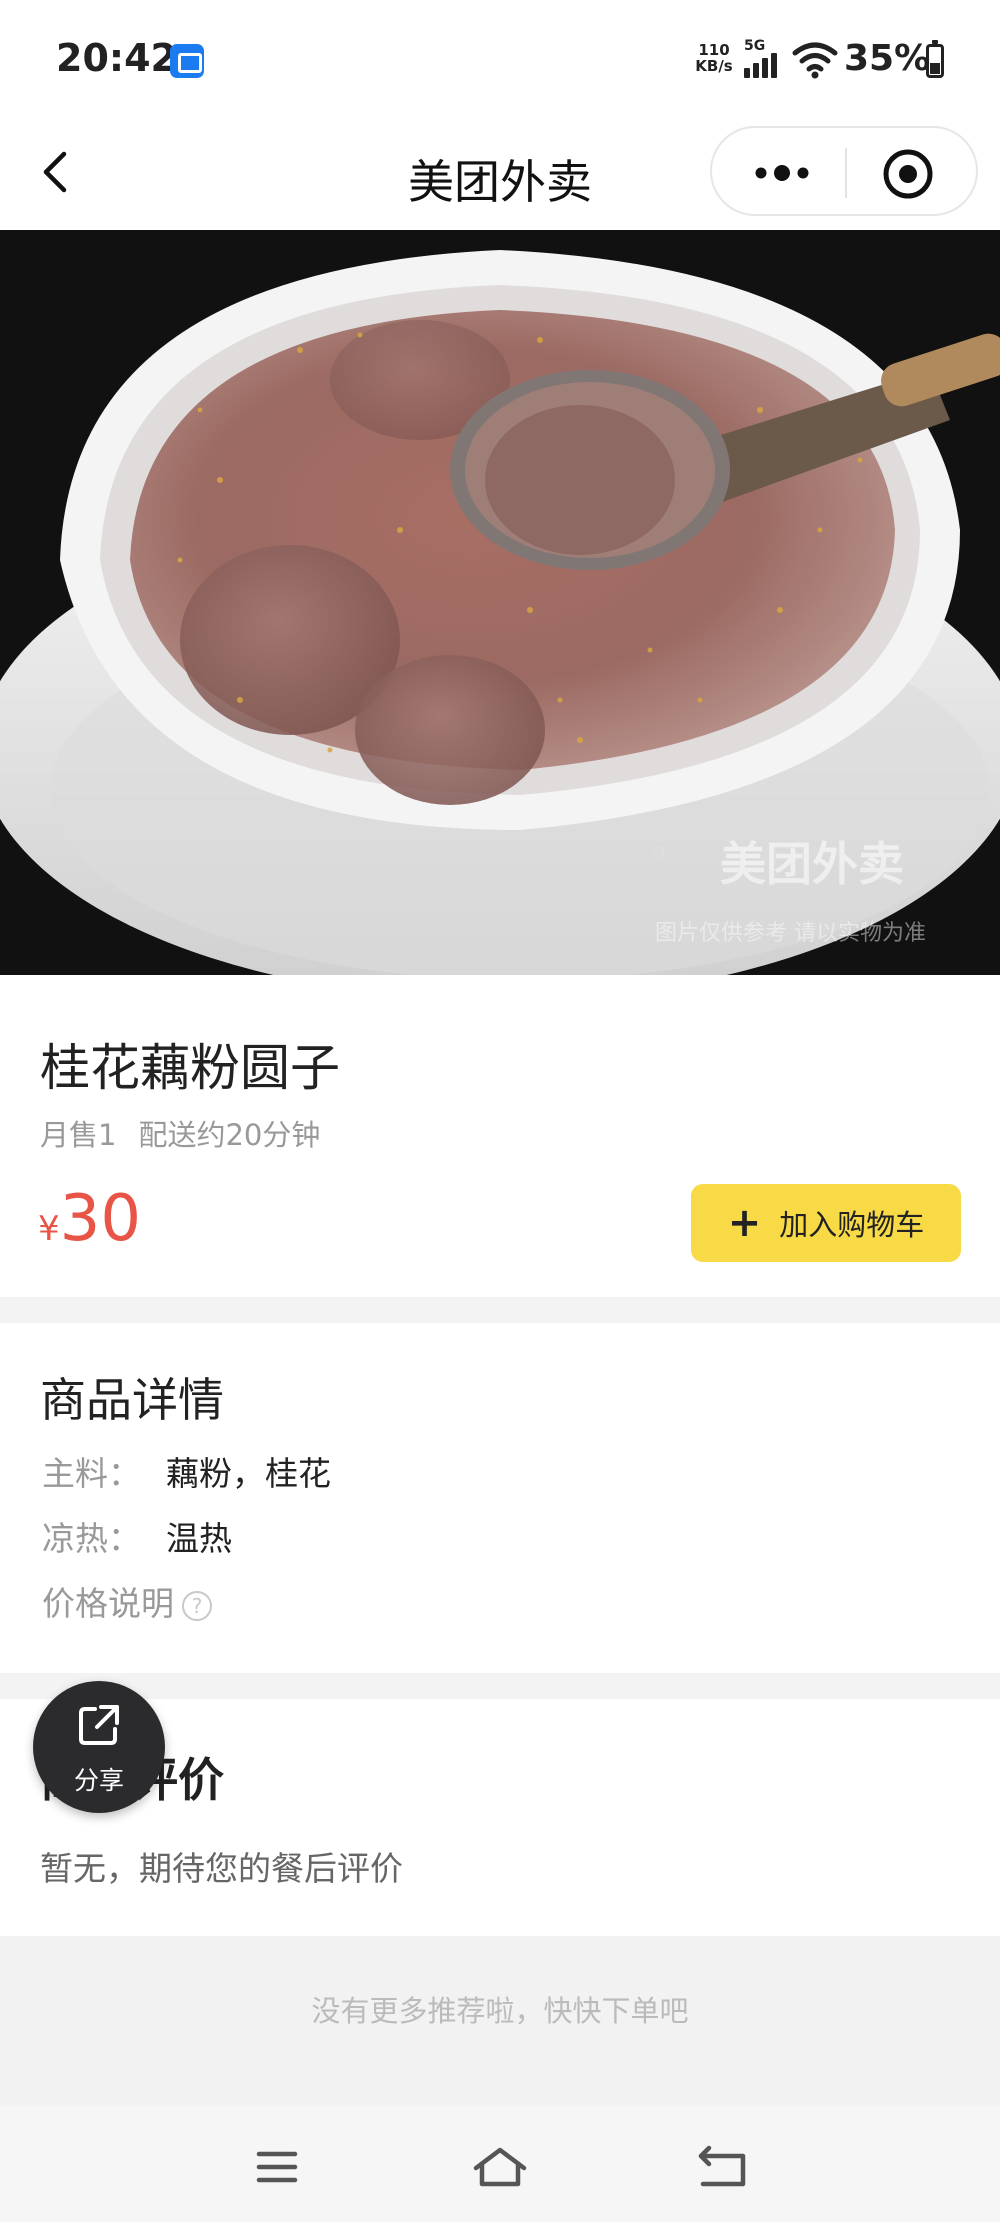  I want to click on currency-symbol: ¥, so click(49, 1229).